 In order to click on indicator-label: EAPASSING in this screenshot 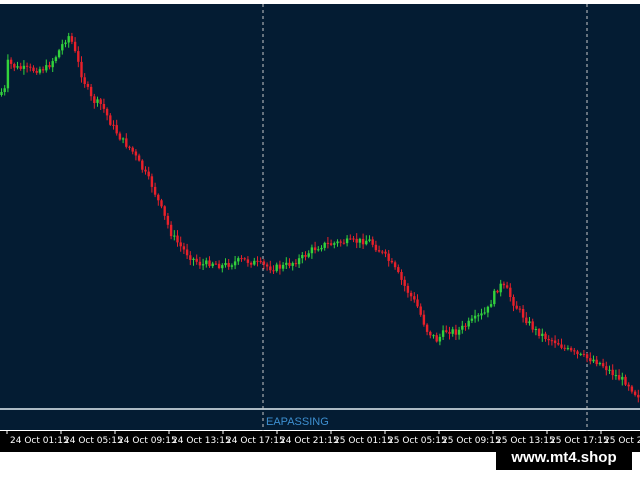, I will do `click(297, 422)`.